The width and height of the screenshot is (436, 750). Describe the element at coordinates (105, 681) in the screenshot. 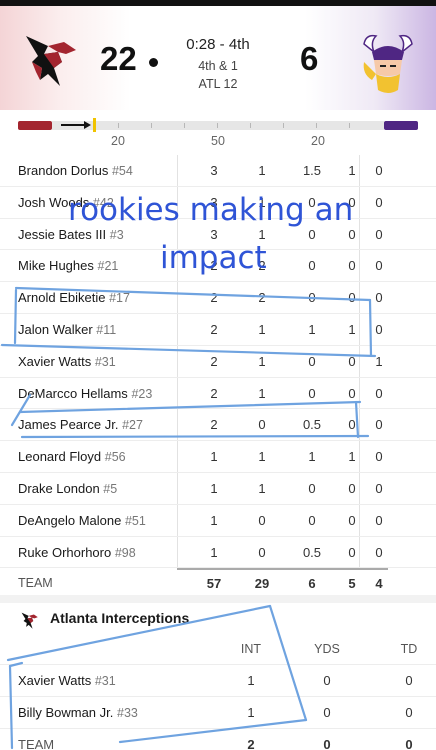

I see `jersey-number: #31` at that location.